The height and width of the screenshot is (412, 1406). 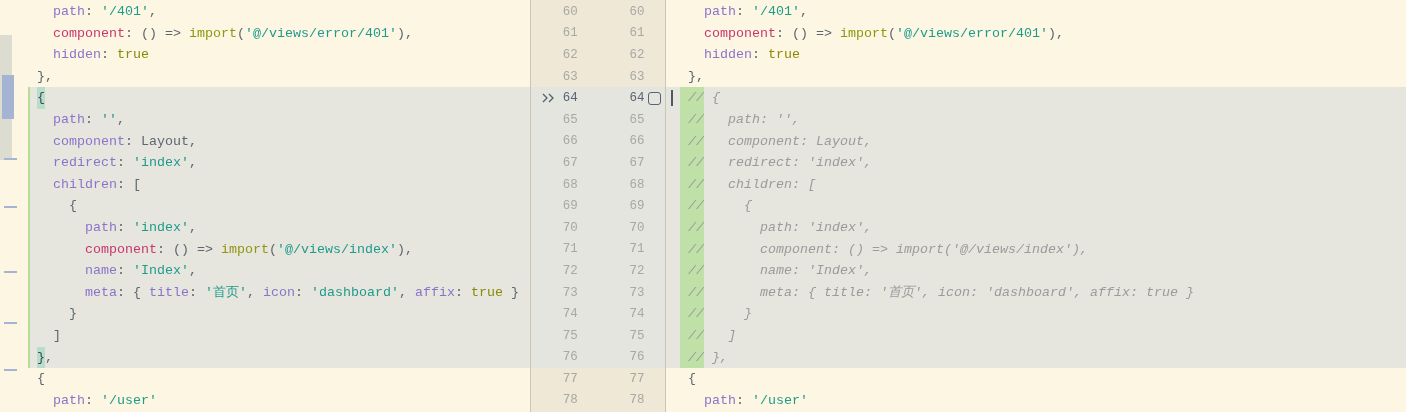 I want to click on string-literal: '首页', so click(x=226, y=292).